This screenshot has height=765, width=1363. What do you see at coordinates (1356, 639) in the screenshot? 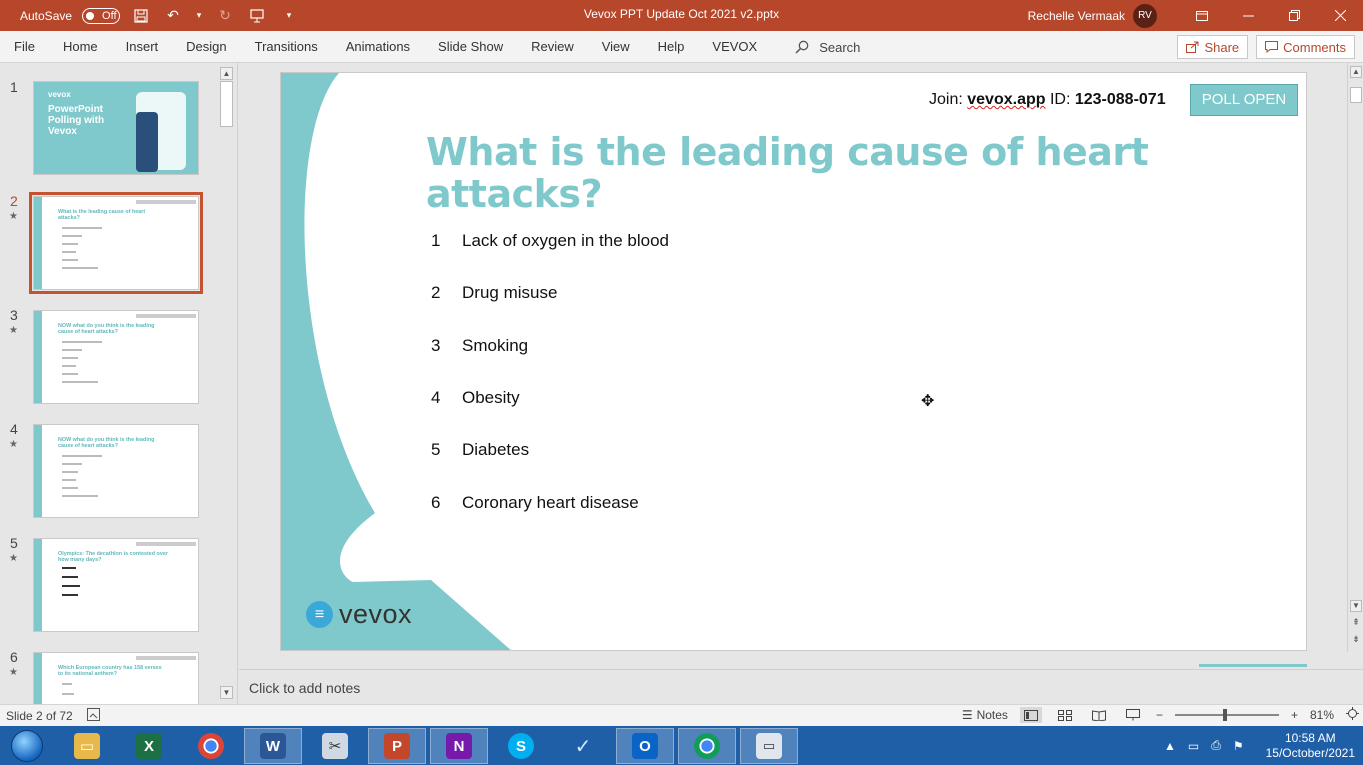
I see `next-slide-icon: ⇟` at bounding box center [1356, 639].